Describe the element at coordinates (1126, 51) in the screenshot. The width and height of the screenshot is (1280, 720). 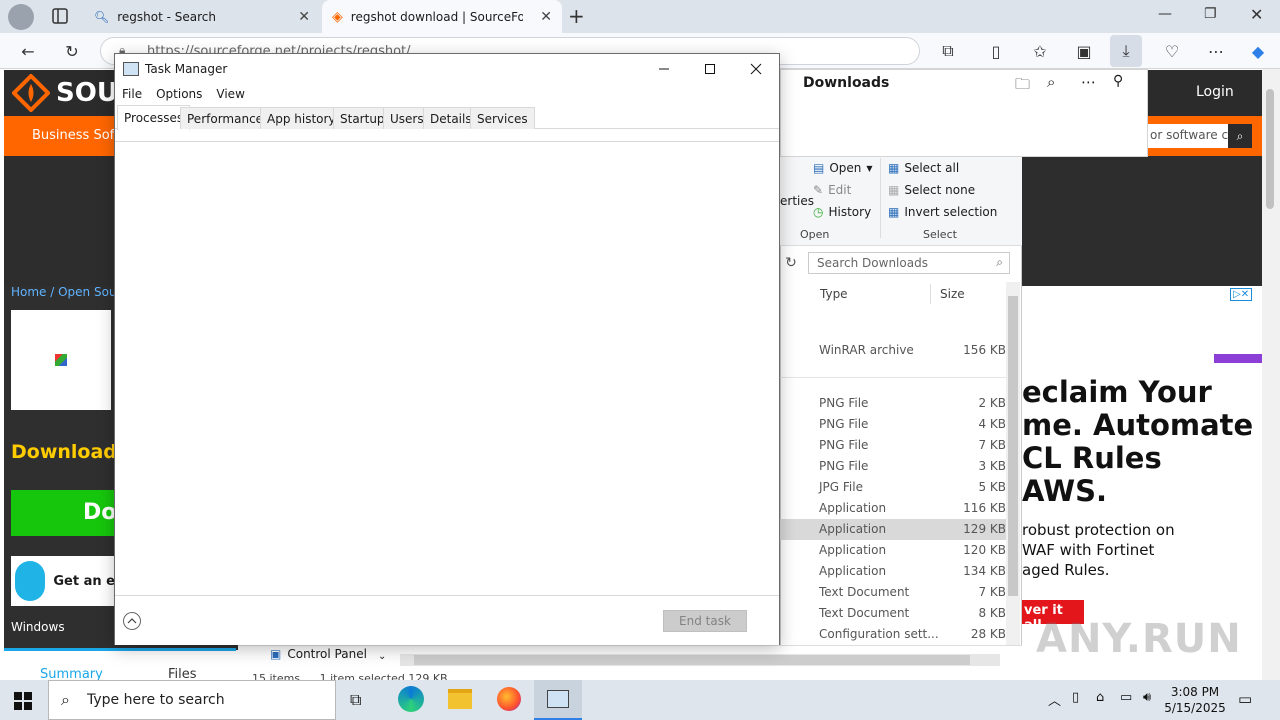
I see `downloads-icon: ⤓` at that location.